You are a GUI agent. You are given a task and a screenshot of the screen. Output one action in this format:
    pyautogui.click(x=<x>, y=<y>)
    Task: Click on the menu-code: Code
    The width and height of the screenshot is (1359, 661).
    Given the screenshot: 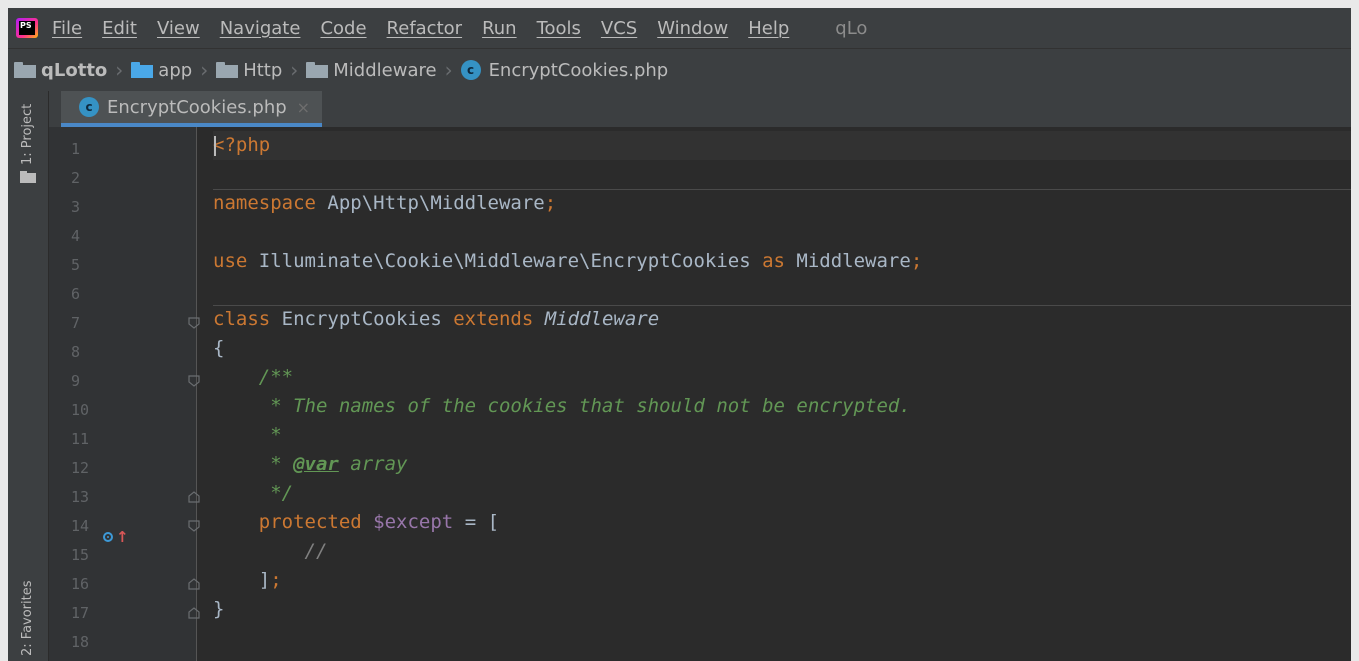 What is the action you would take?
    pyautogui.click(x=343, y=28)
    